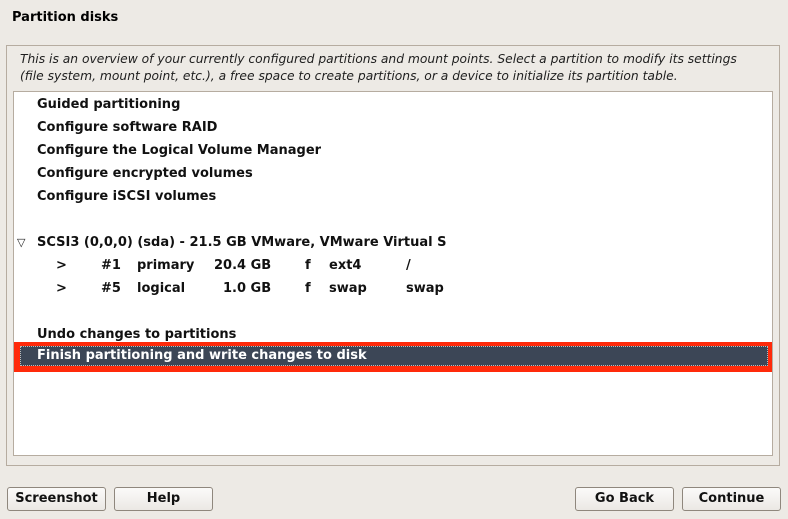  What do you see at coordinates (166, 265) in the screenshot?
I see `partition-type: primary` at bounding box center [166, 265].